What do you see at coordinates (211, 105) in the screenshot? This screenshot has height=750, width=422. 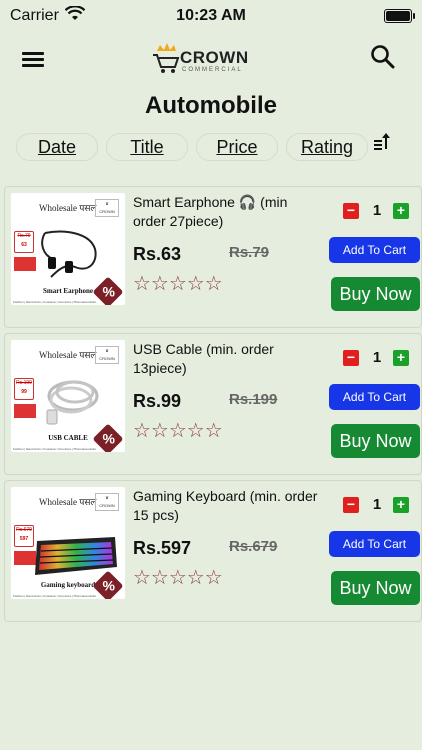 I see `page-title: Automobile` at bounding box center [211, 105].